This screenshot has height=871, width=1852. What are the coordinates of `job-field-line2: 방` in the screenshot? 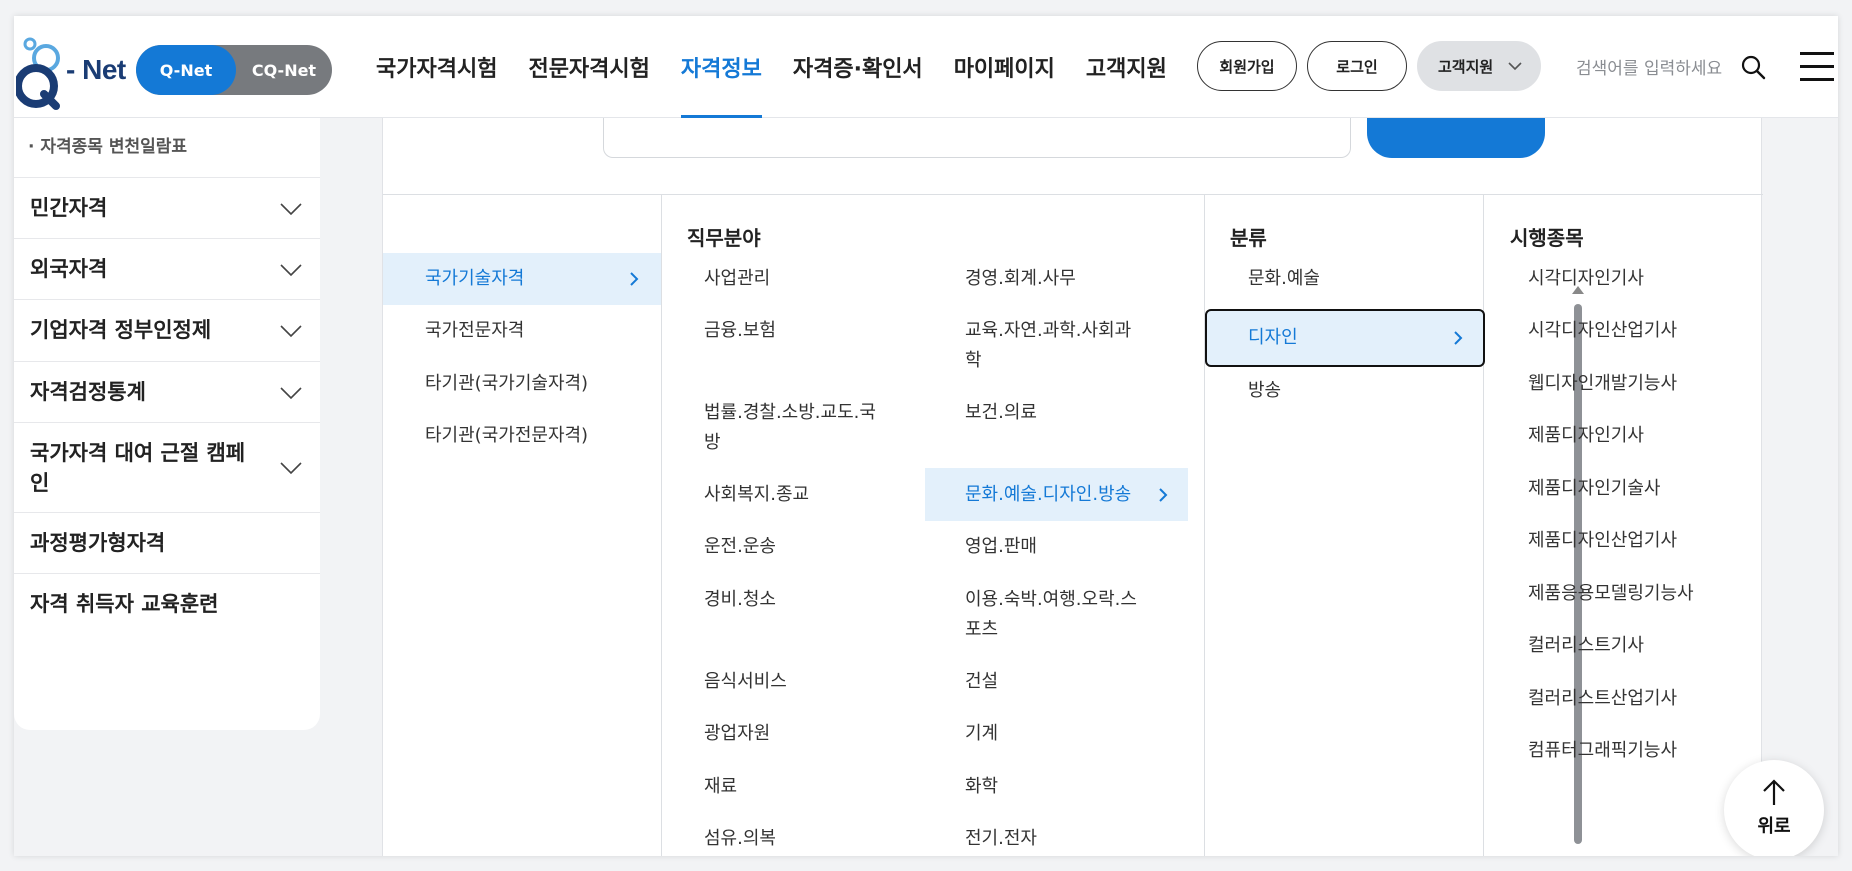 It's located at (712, 442).